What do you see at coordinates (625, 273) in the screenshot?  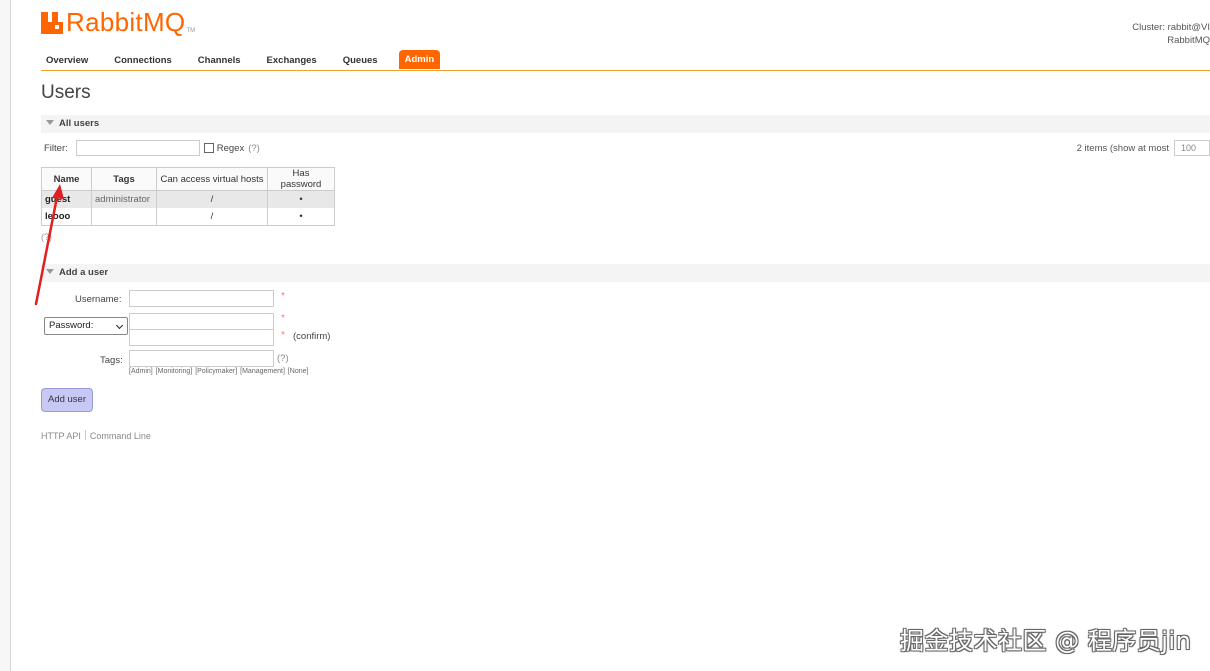 I see `add-user-section-toggle: Add a user` at bounding box center [625, 273].